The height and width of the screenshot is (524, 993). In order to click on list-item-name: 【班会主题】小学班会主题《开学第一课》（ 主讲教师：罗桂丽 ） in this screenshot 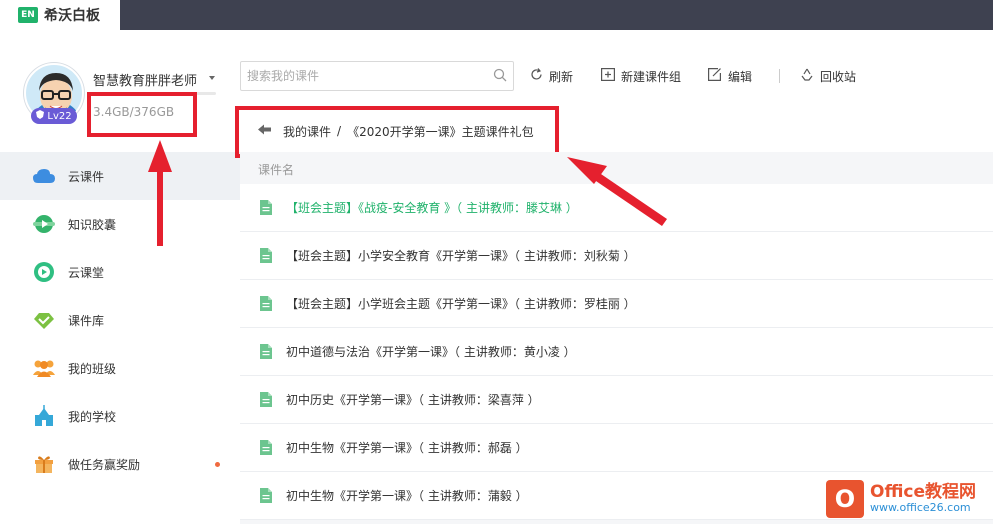, I will do `click(461, 304)`.